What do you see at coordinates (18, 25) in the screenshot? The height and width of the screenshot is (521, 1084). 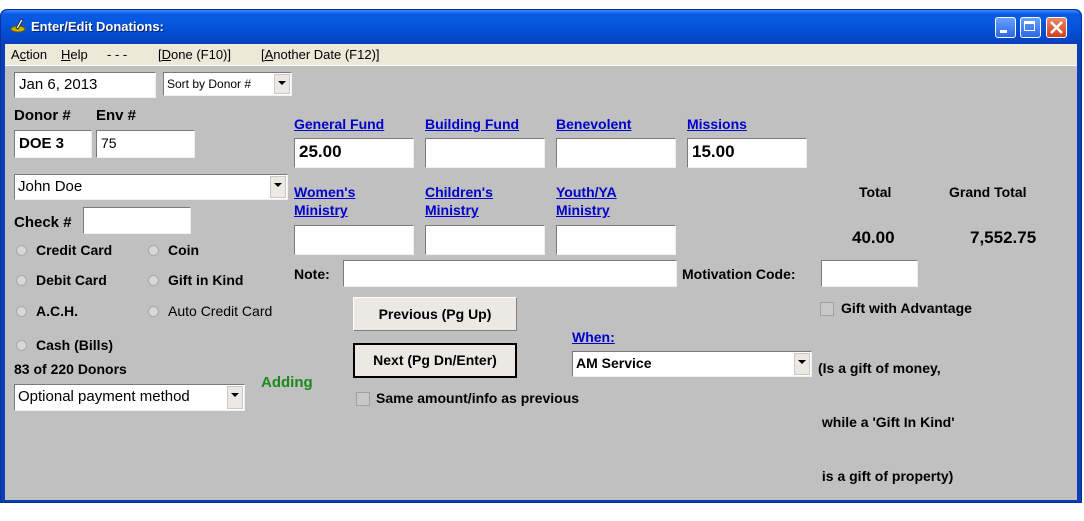 I see `pen-ink-icon` at bounding box center [18, 25].